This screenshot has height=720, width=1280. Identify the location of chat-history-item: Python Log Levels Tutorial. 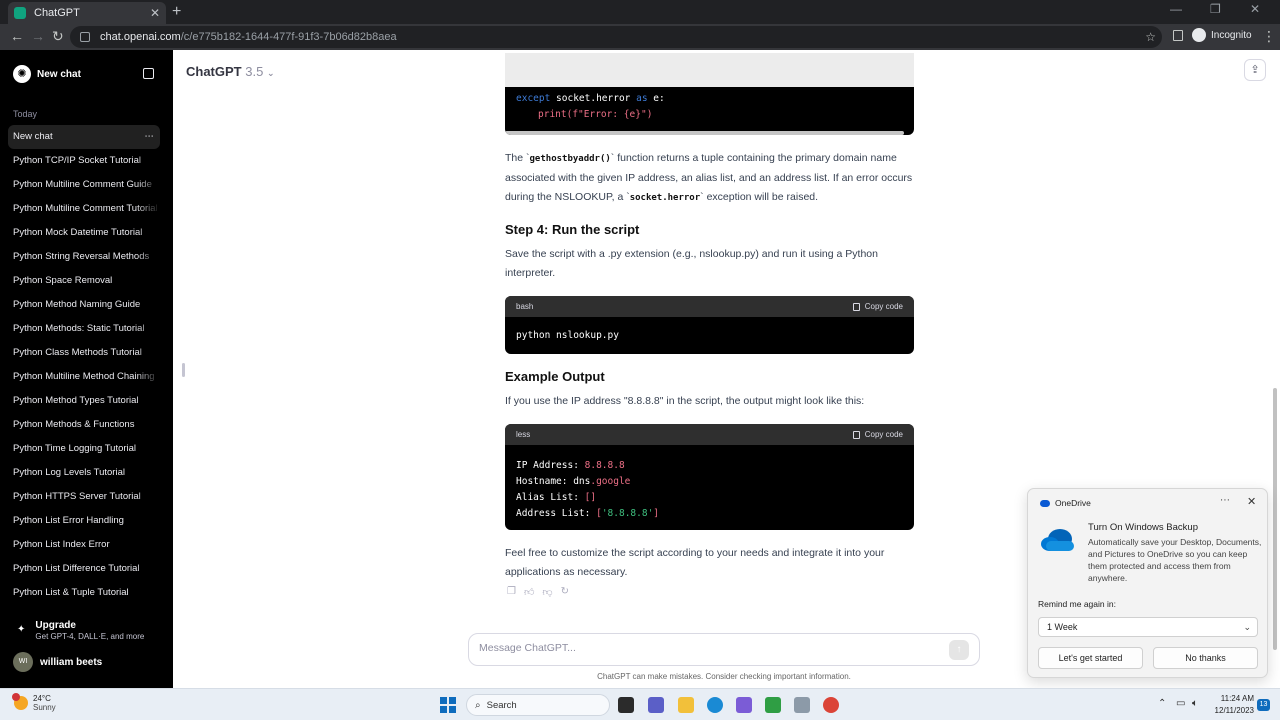
(84, 473).